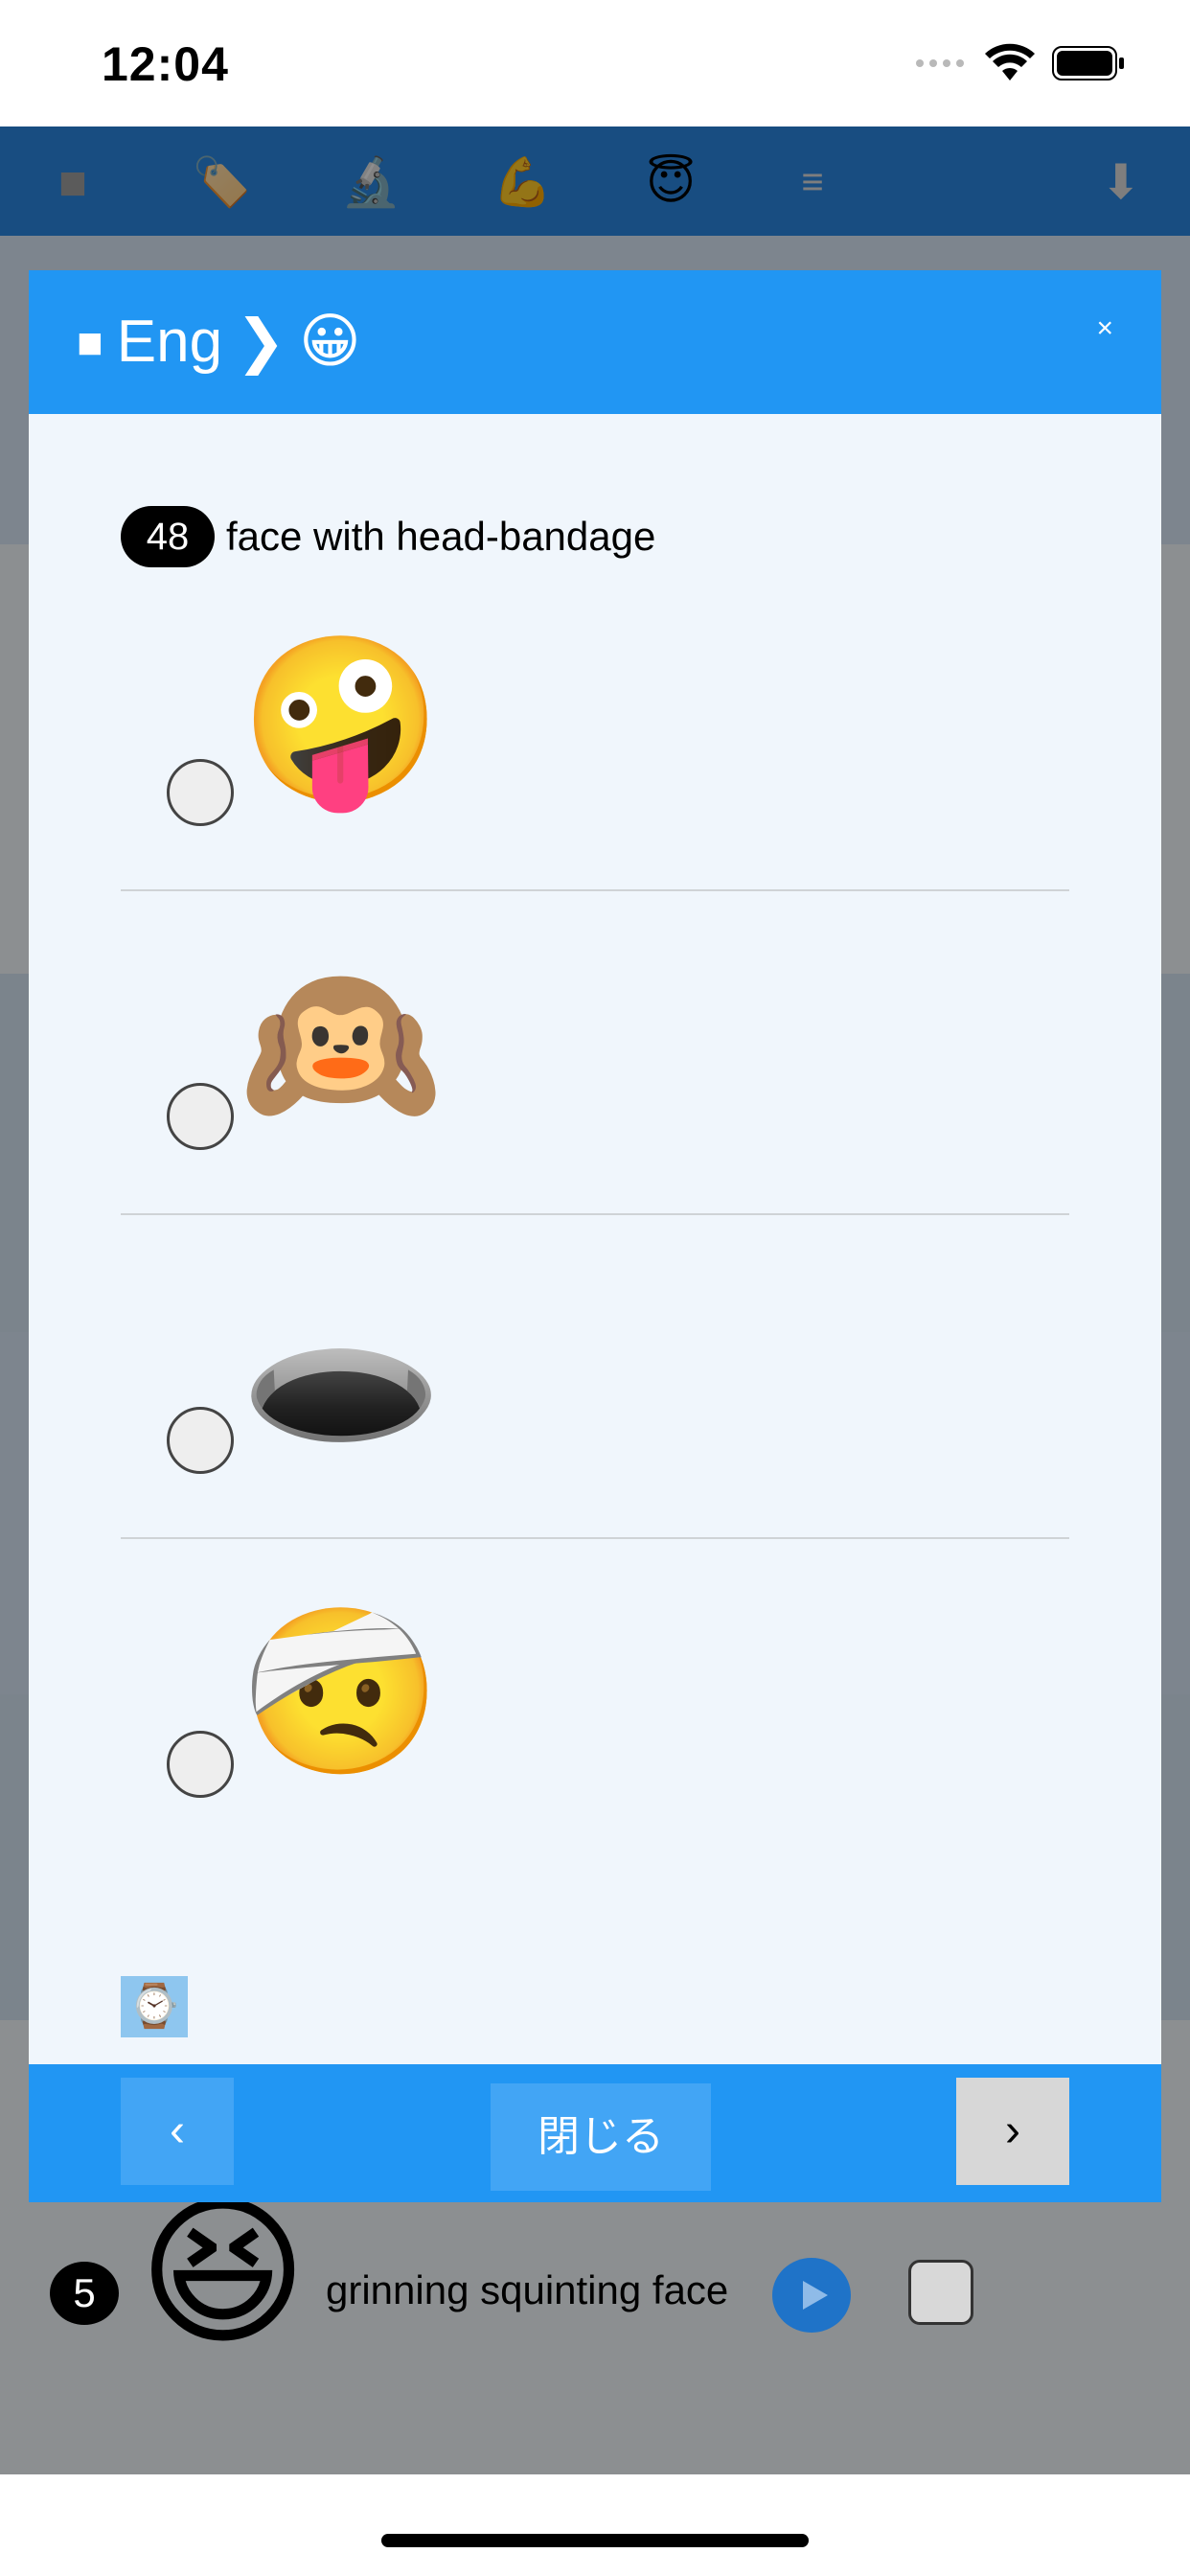  I want to click on answer-option: 🕳️, so click(595, 1431).